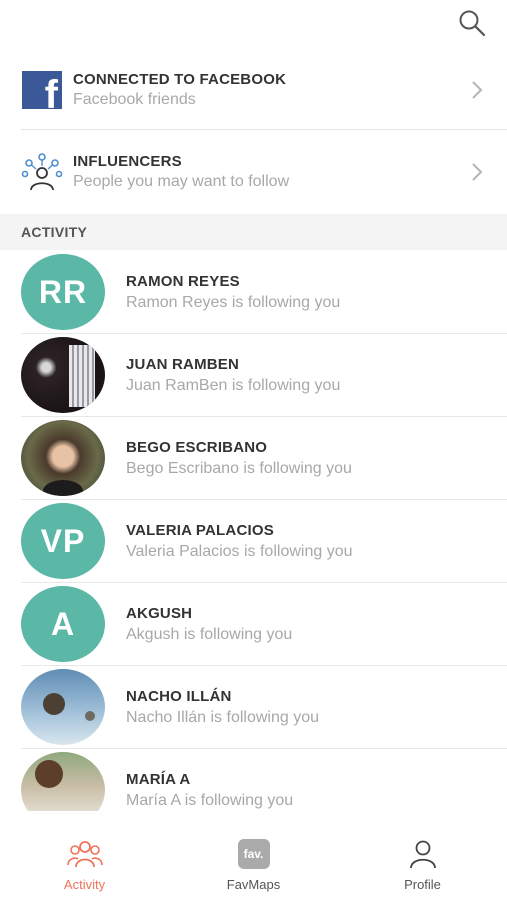 The height and width of the screenshot is (900, 507). I want to click on favmaps-icon: fav., so click(254, 854).